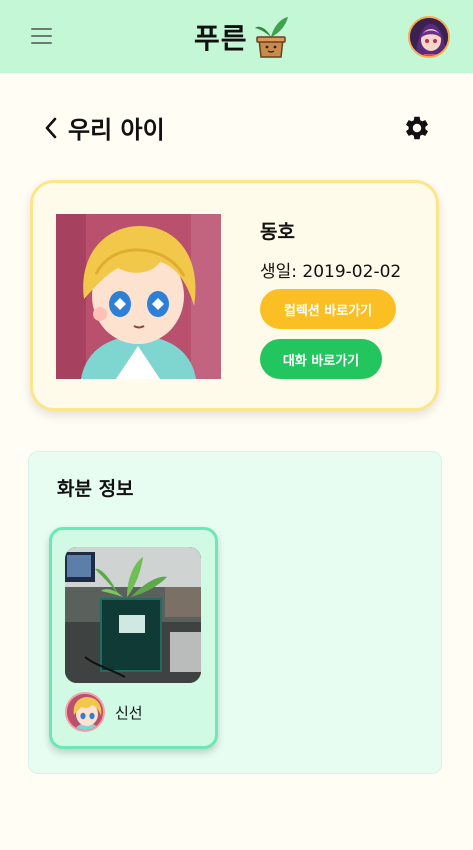 The height and width of the screenshot is (850, 473). What do you see at coordinates (129, 713) in the screenshot?
I see `pot-name: 신선` at bounding box center [129, 713].